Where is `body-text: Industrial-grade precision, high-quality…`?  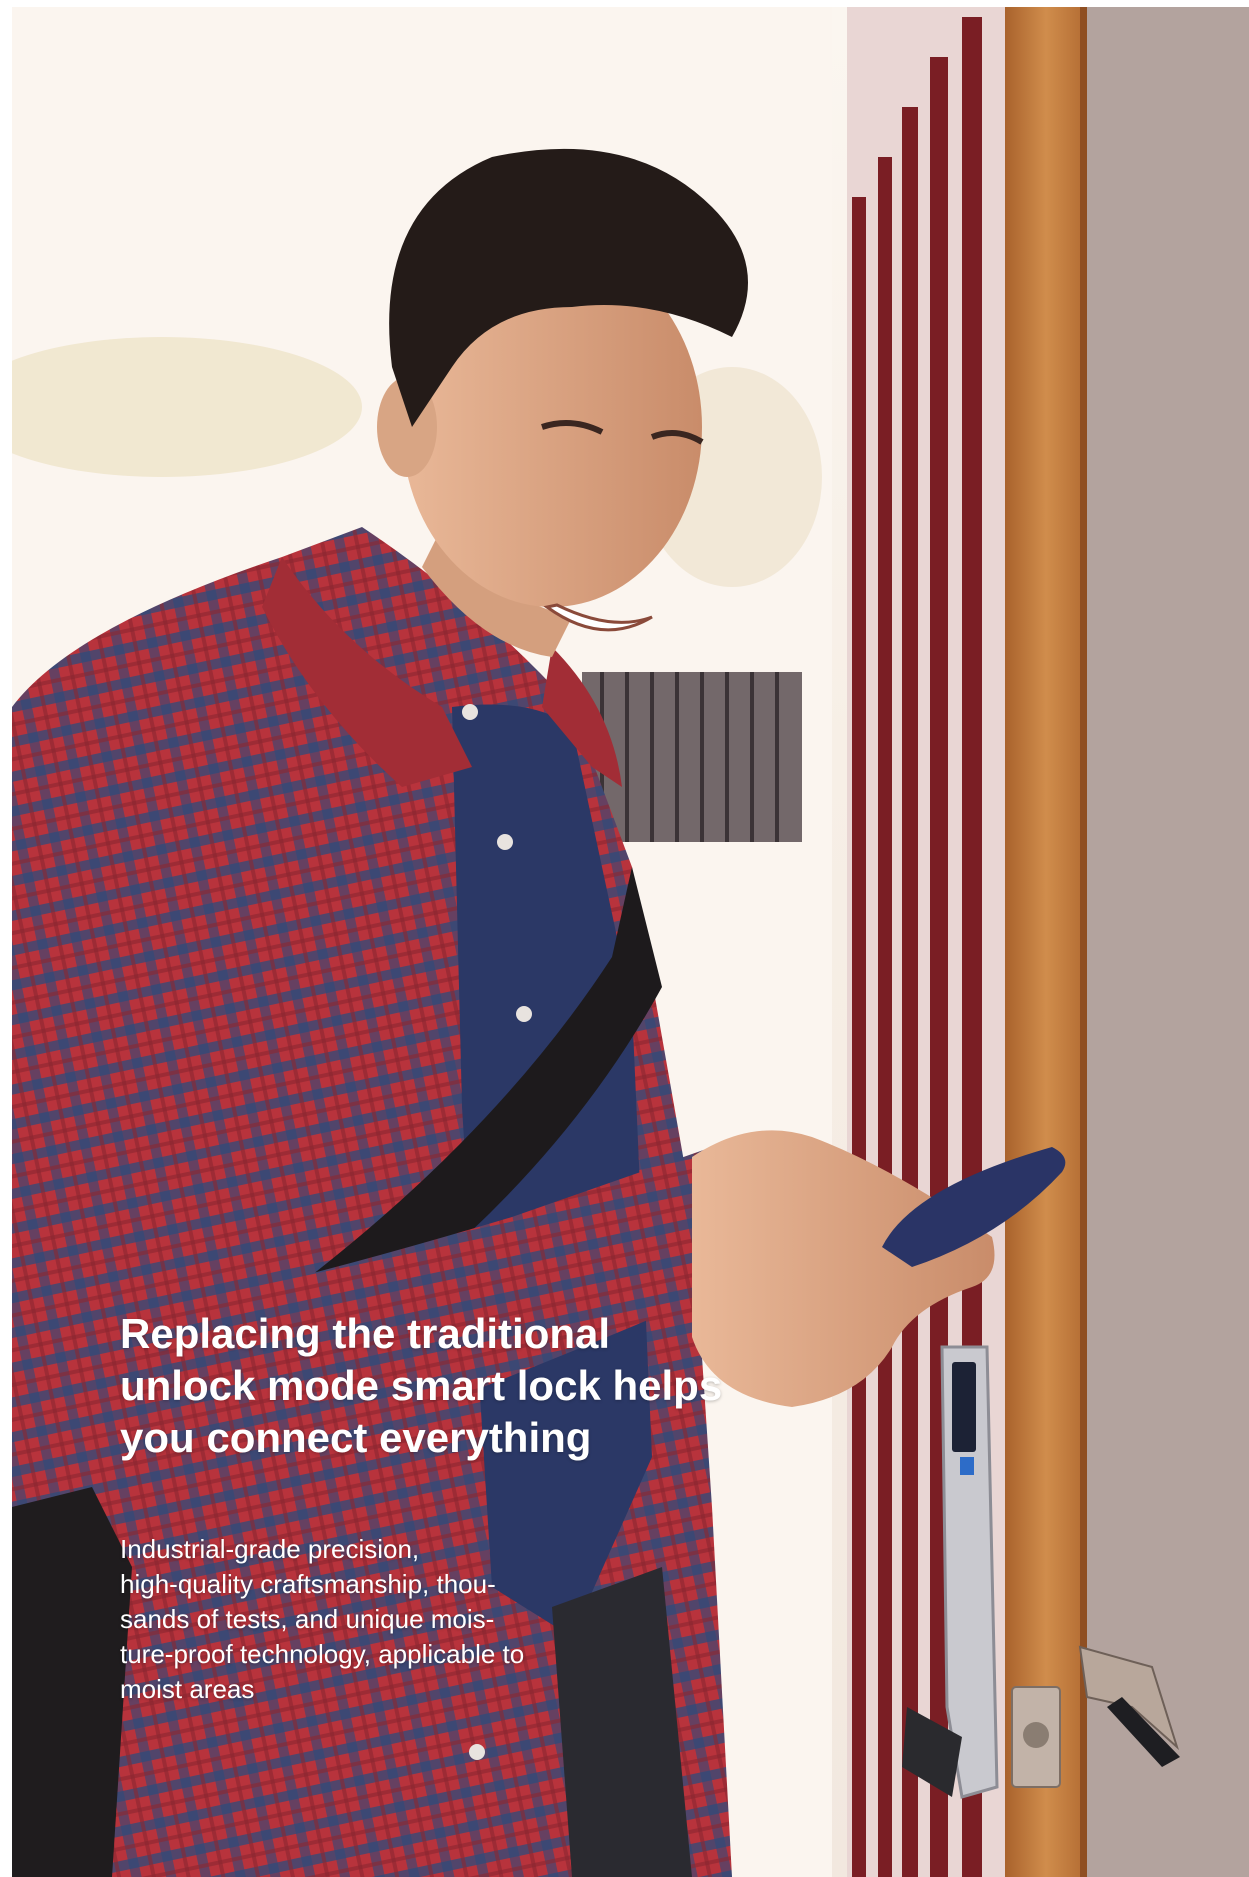
body-text: Industrial-grade precision, high-quality… is located at coordinates (322, 1619).